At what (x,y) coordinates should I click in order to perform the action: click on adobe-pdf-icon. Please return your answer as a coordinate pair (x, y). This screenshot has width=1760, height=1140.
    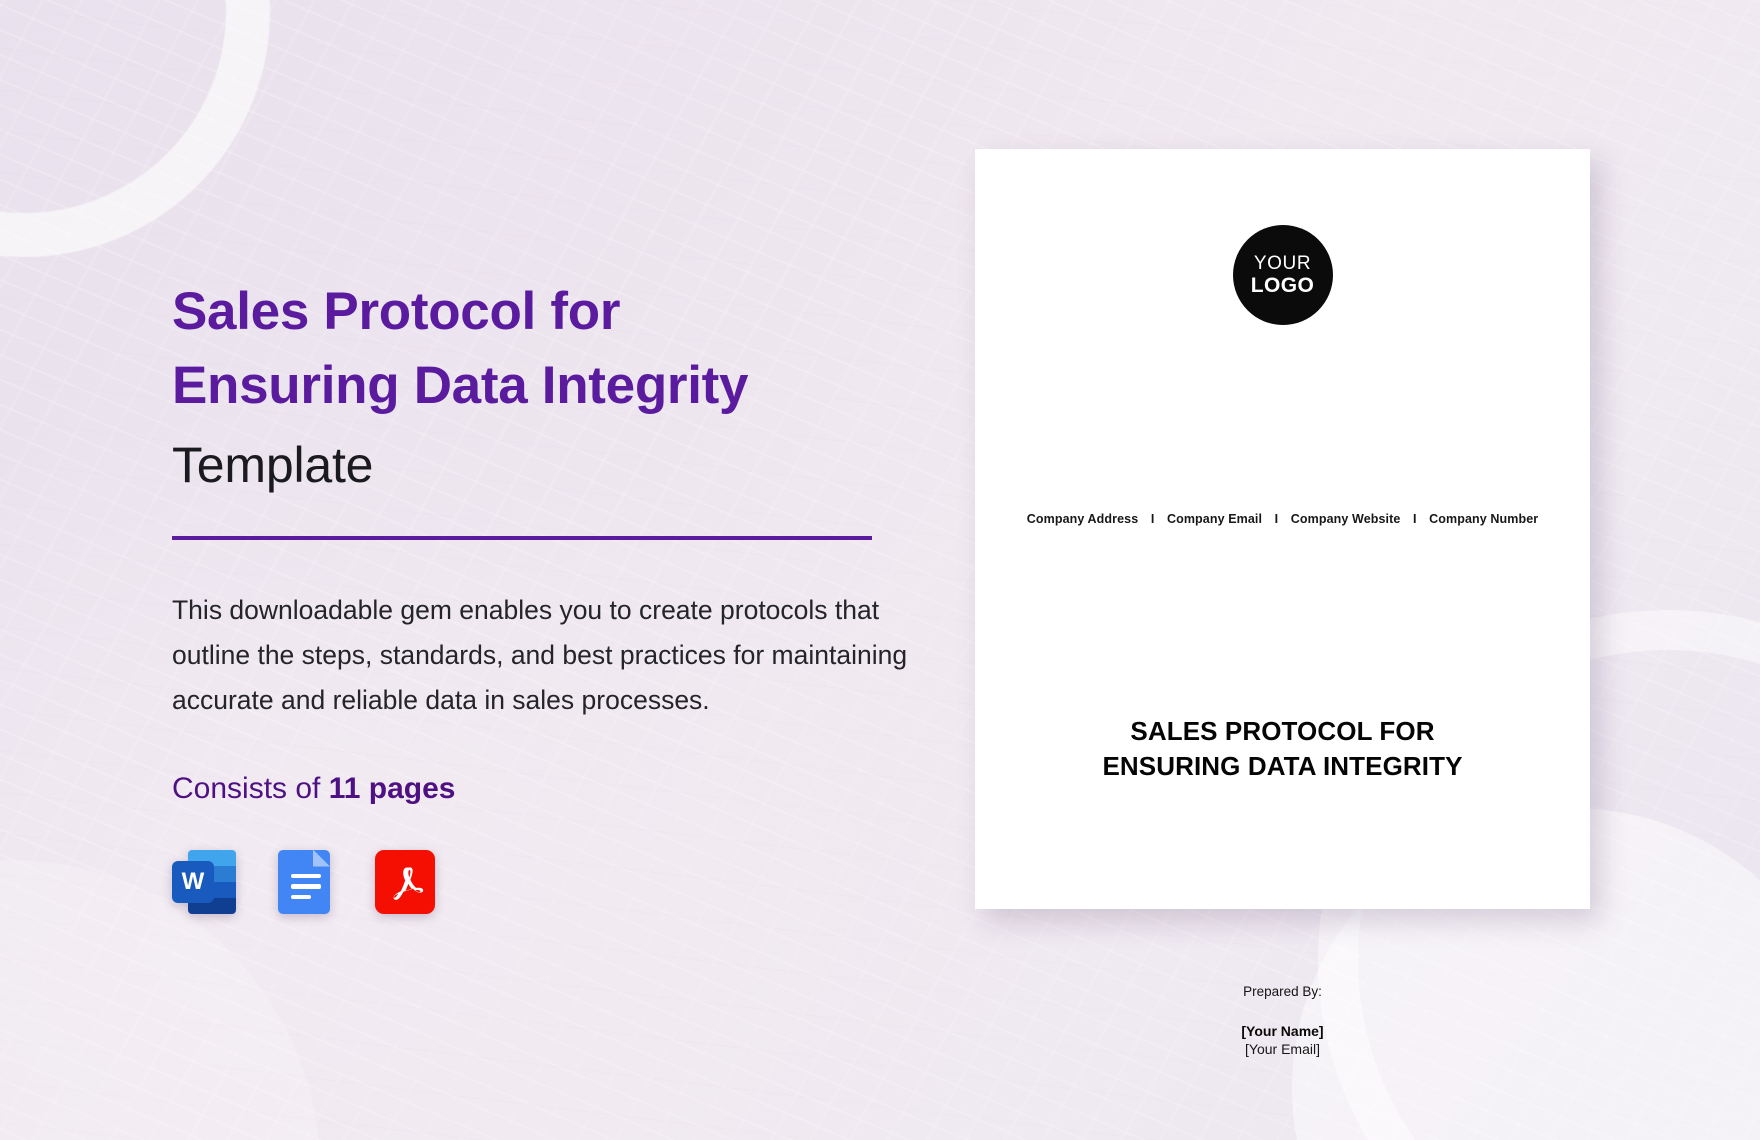
    Looking at the image, I should click on (404, 881).